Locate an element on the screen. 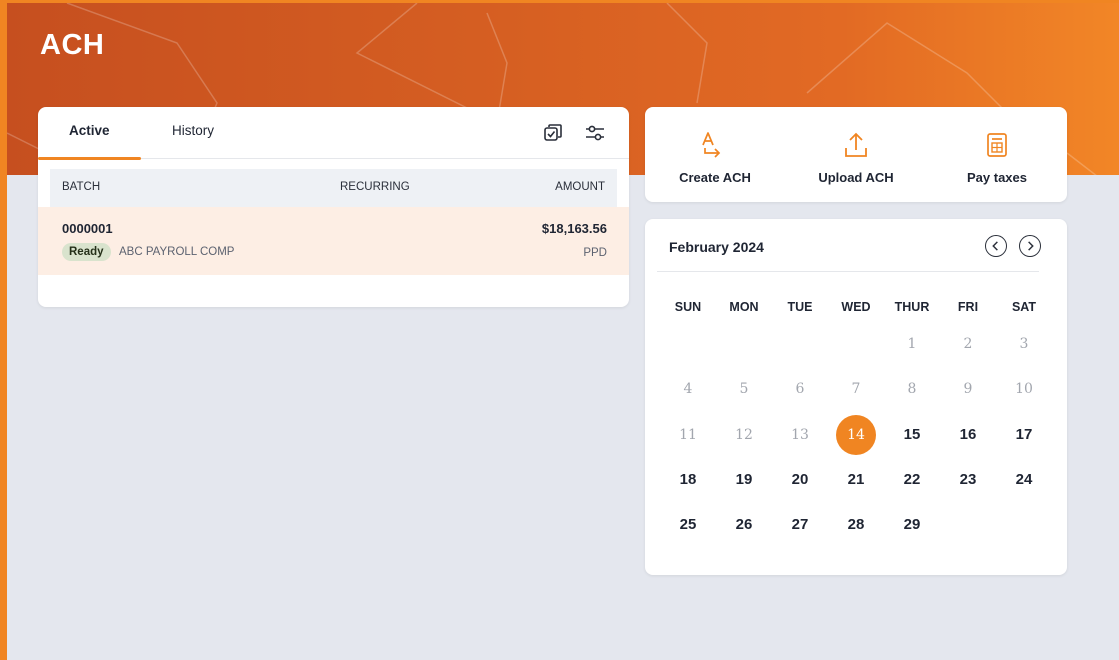  weekday-header: FRI is located at coordinates (968, 307).